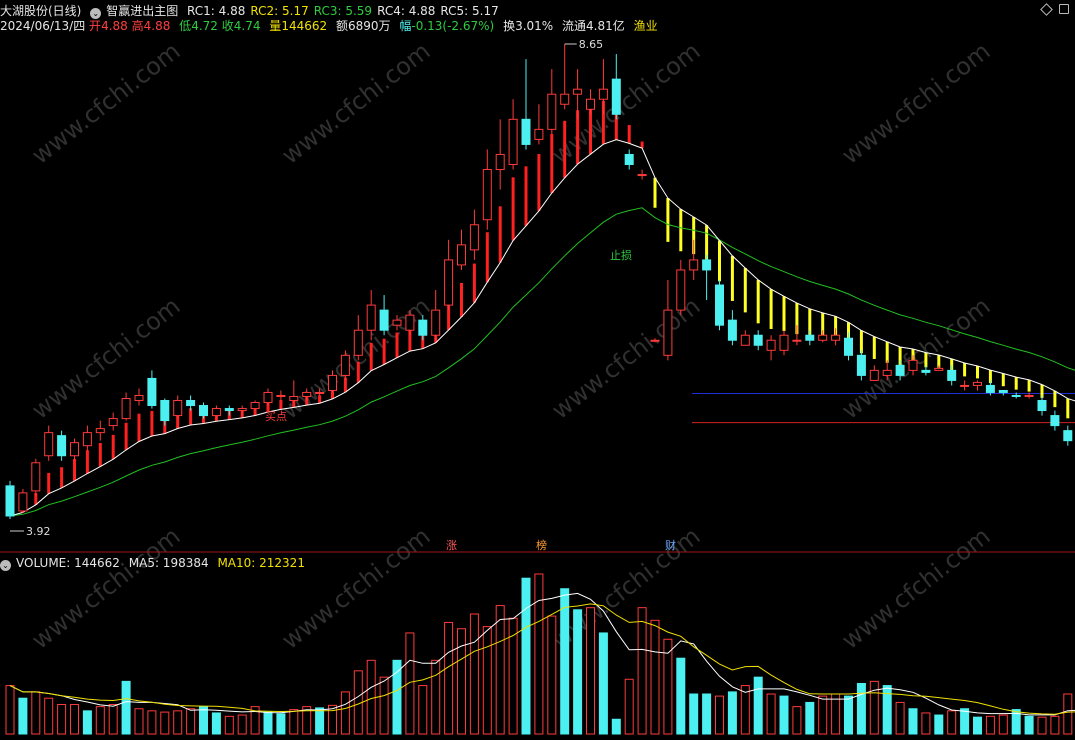  What do you see at coordinates (541, 545) in the screenshot?
I see `event-badge-bang: 榜` at bounding box center [541, 545].